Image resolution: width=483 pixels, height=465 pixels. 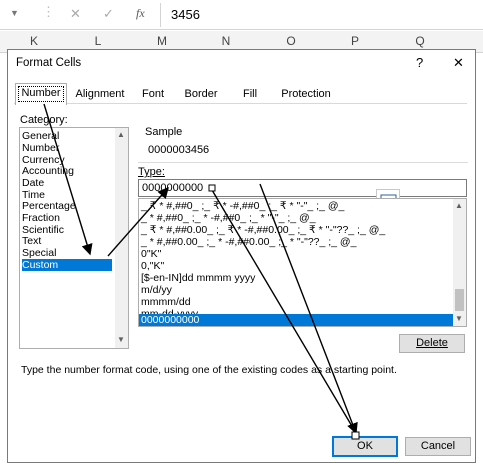 What do you see at coordinates (49, 206) in the screenshot?
I see `category-item-percentage: Percentage` at bounding box center [49, 206].